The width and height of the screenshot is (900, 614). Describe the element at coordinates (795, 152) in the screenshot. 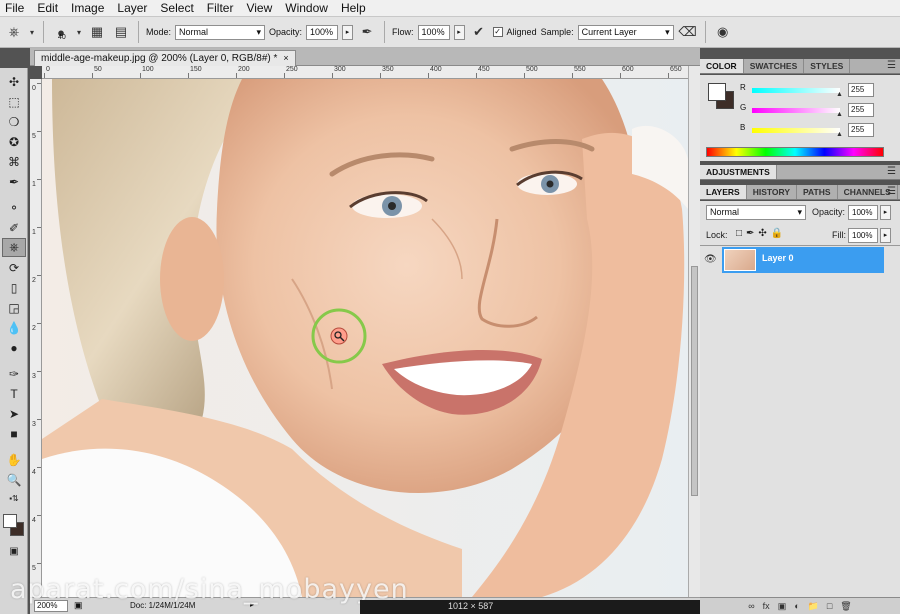

I see `color-spectrum-bar` at that location.